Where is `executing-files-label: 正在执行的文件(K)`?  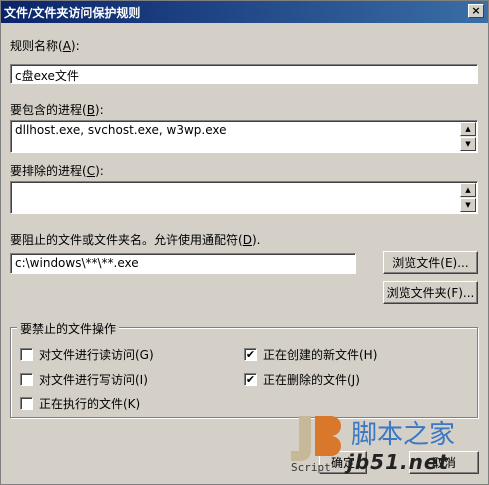 executing-files-label: 正在执行的文件(K) is located at coordinates (90, 404).